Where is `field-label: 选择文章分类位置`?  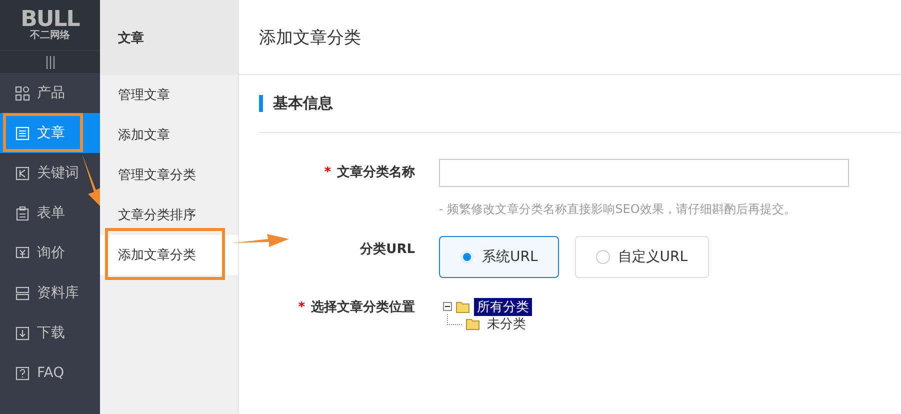 field-label: 选择文章分类位置 is located at coordinates (363, 307).